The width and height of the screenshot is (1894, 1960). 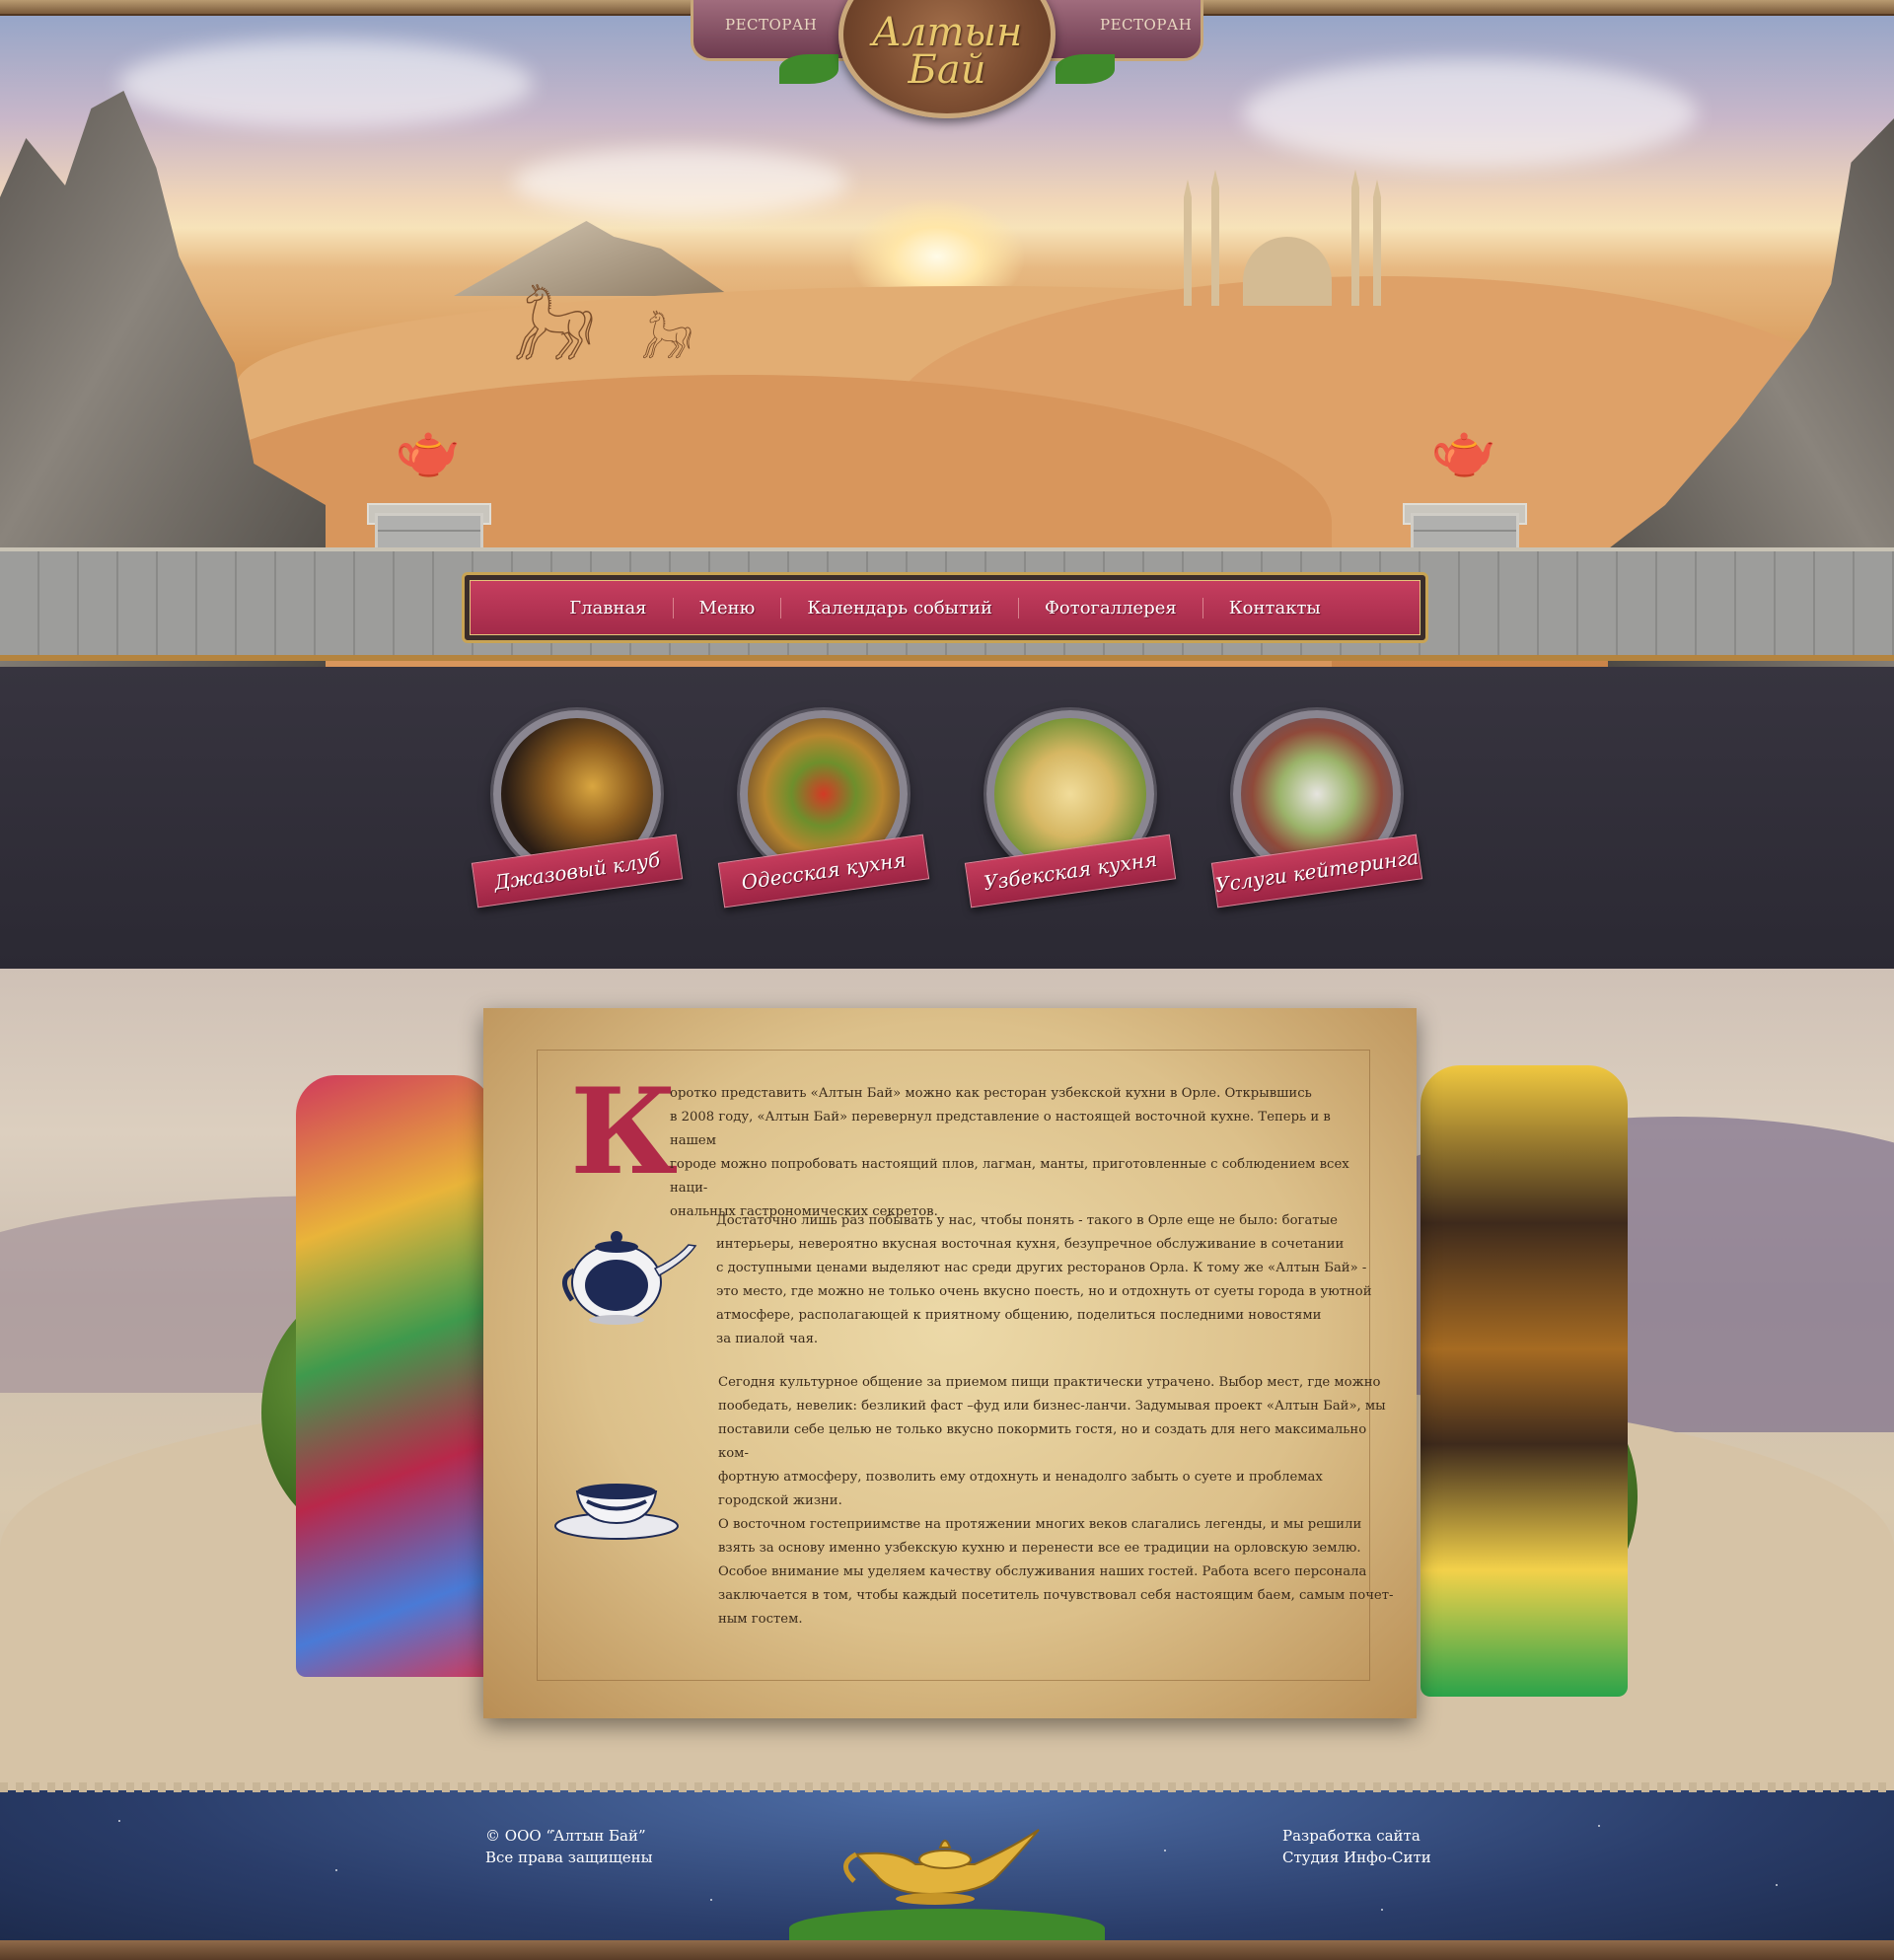 I want to click on magic-lamp-icon, so click(x=941, y=1867).